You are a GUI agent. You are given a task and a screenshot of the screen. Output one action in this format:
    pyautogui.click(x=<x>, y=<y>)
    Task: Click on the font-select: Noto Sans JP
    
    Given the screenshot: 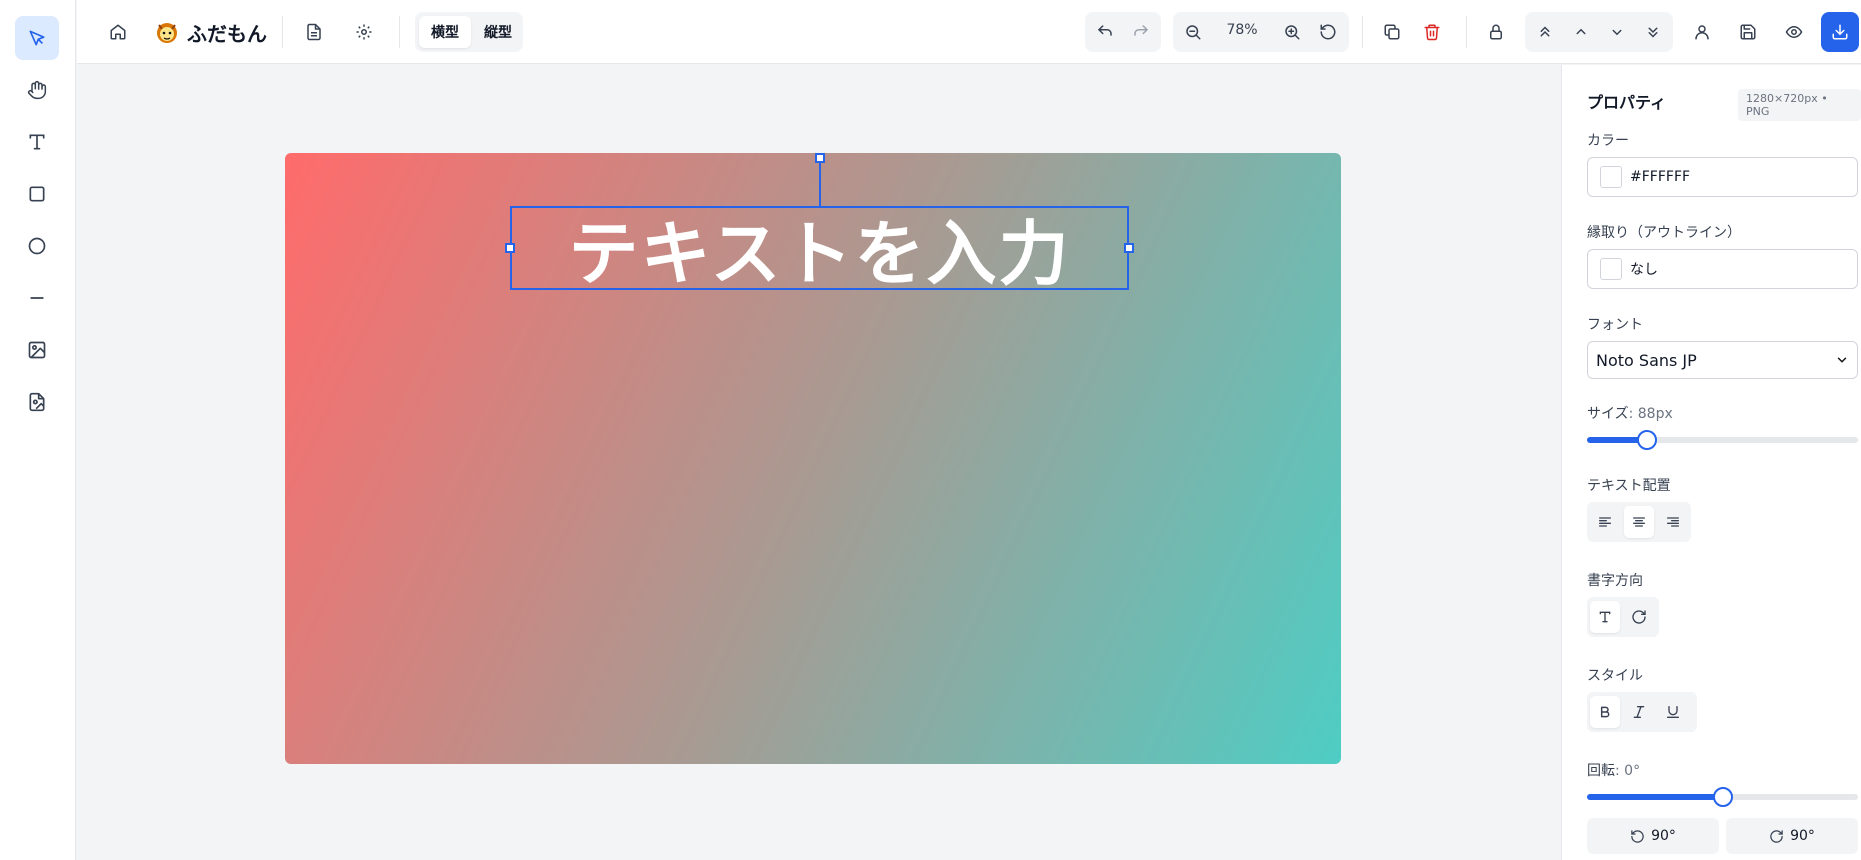 What is the action you would take?
    pyautogui.click(x=1722, y=360)
    